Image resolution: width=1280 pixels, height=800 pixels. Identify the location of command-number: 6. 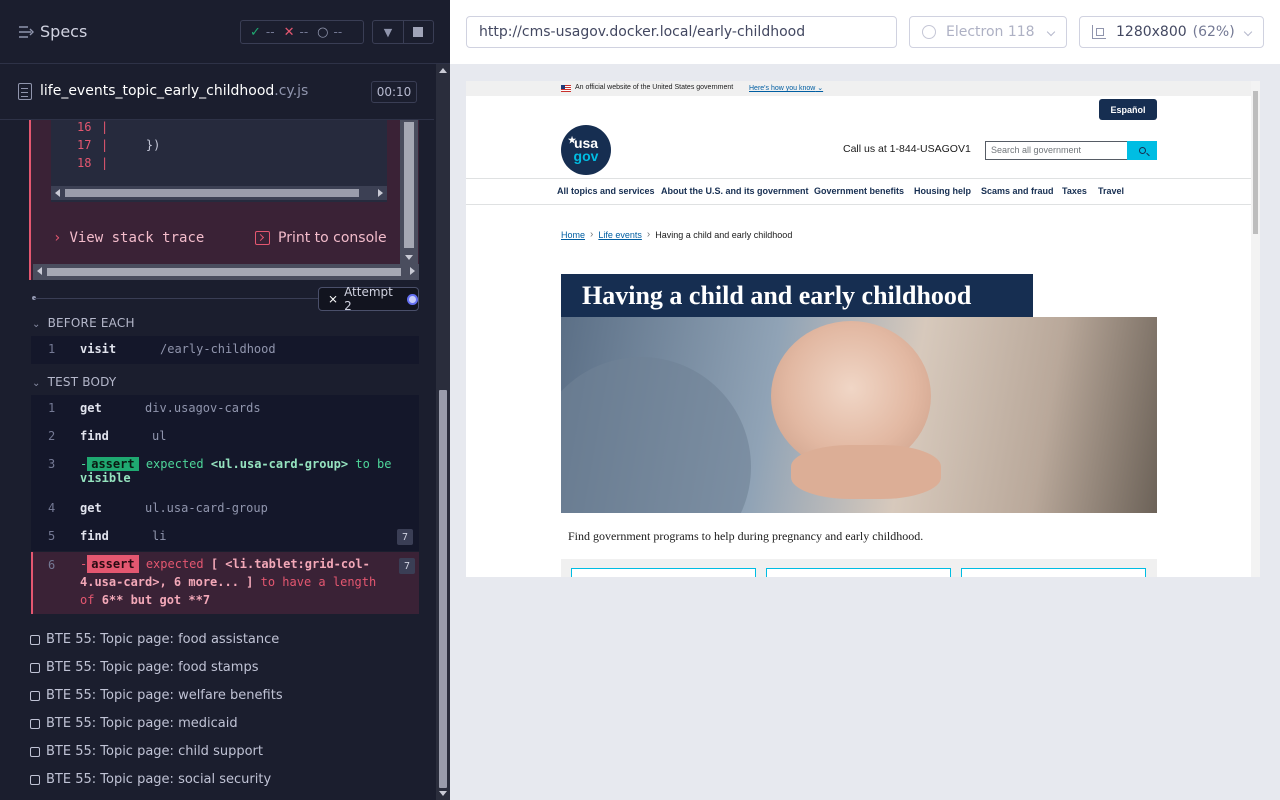
(52, 565).